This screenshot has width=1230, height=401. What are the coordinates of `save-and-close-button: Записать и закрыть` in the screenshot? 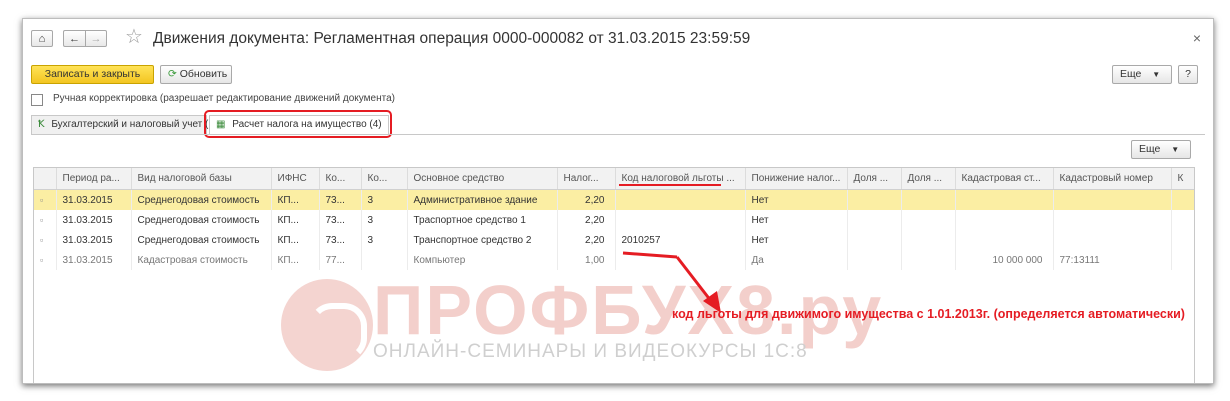 It's located at (92, 74).